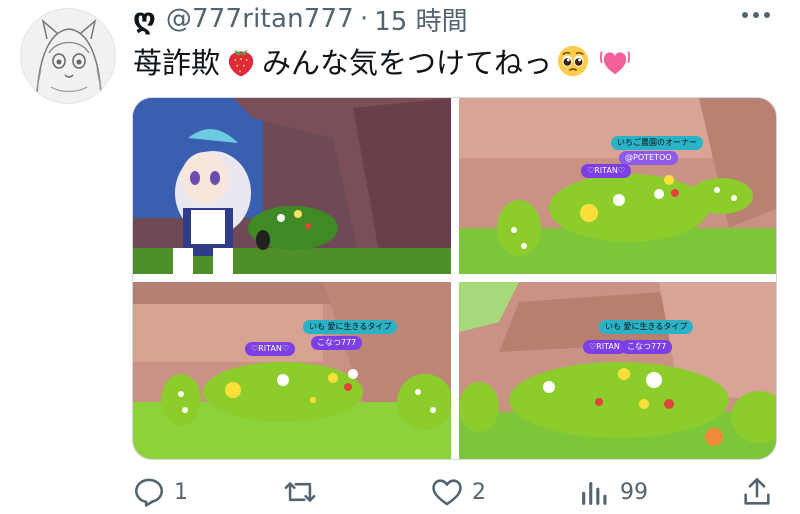 Image resolution: width=800 pixels, height=514 pixels. Describe the element at coordinates (407, 63) in the screenshot. I see `tweet-text-part2: みんな気をつけてねっ` at that location.